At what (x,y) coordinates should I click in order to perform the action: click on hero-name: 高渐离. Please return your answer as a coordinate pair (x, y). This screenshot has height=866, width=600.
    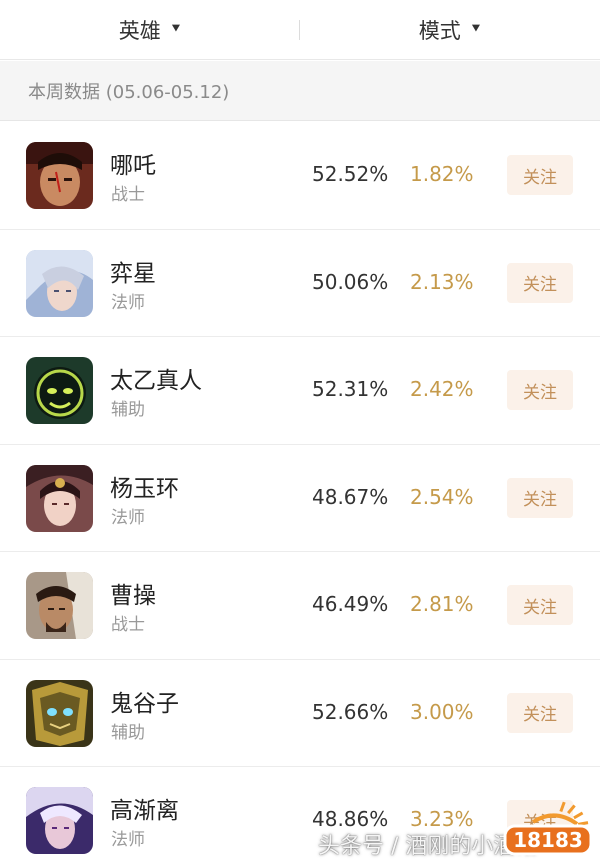
    Looking at the image, I should click on (144, 811).